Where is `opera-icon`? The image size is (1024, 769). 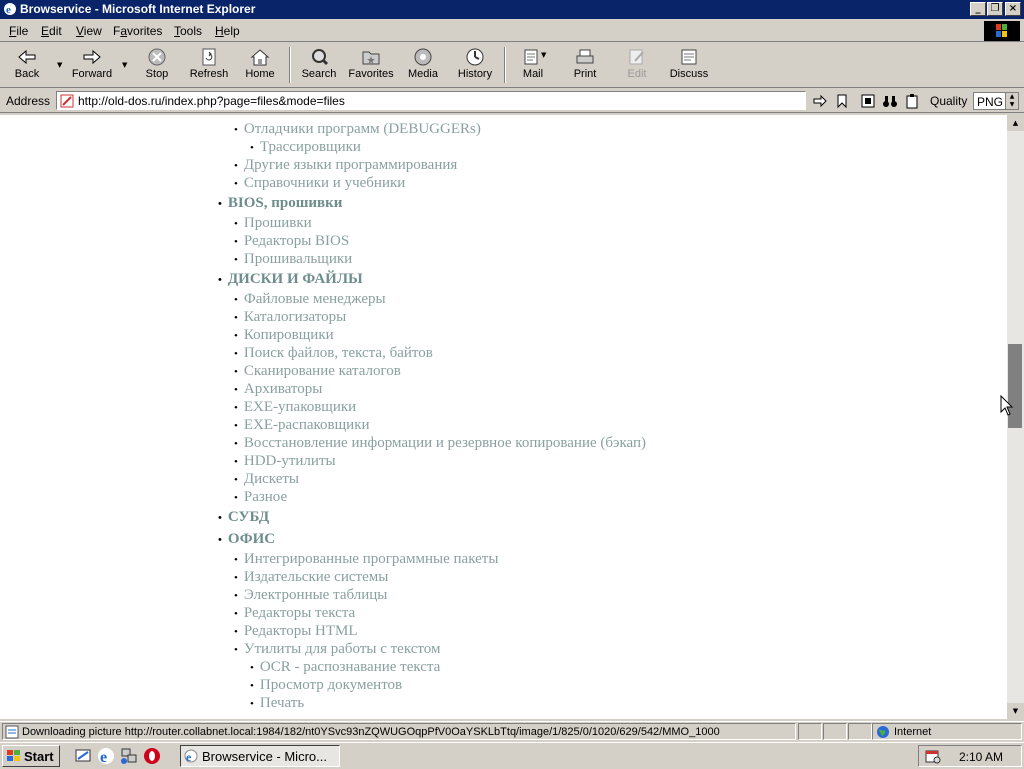 opera-icon is located at coordinates (152, 756).